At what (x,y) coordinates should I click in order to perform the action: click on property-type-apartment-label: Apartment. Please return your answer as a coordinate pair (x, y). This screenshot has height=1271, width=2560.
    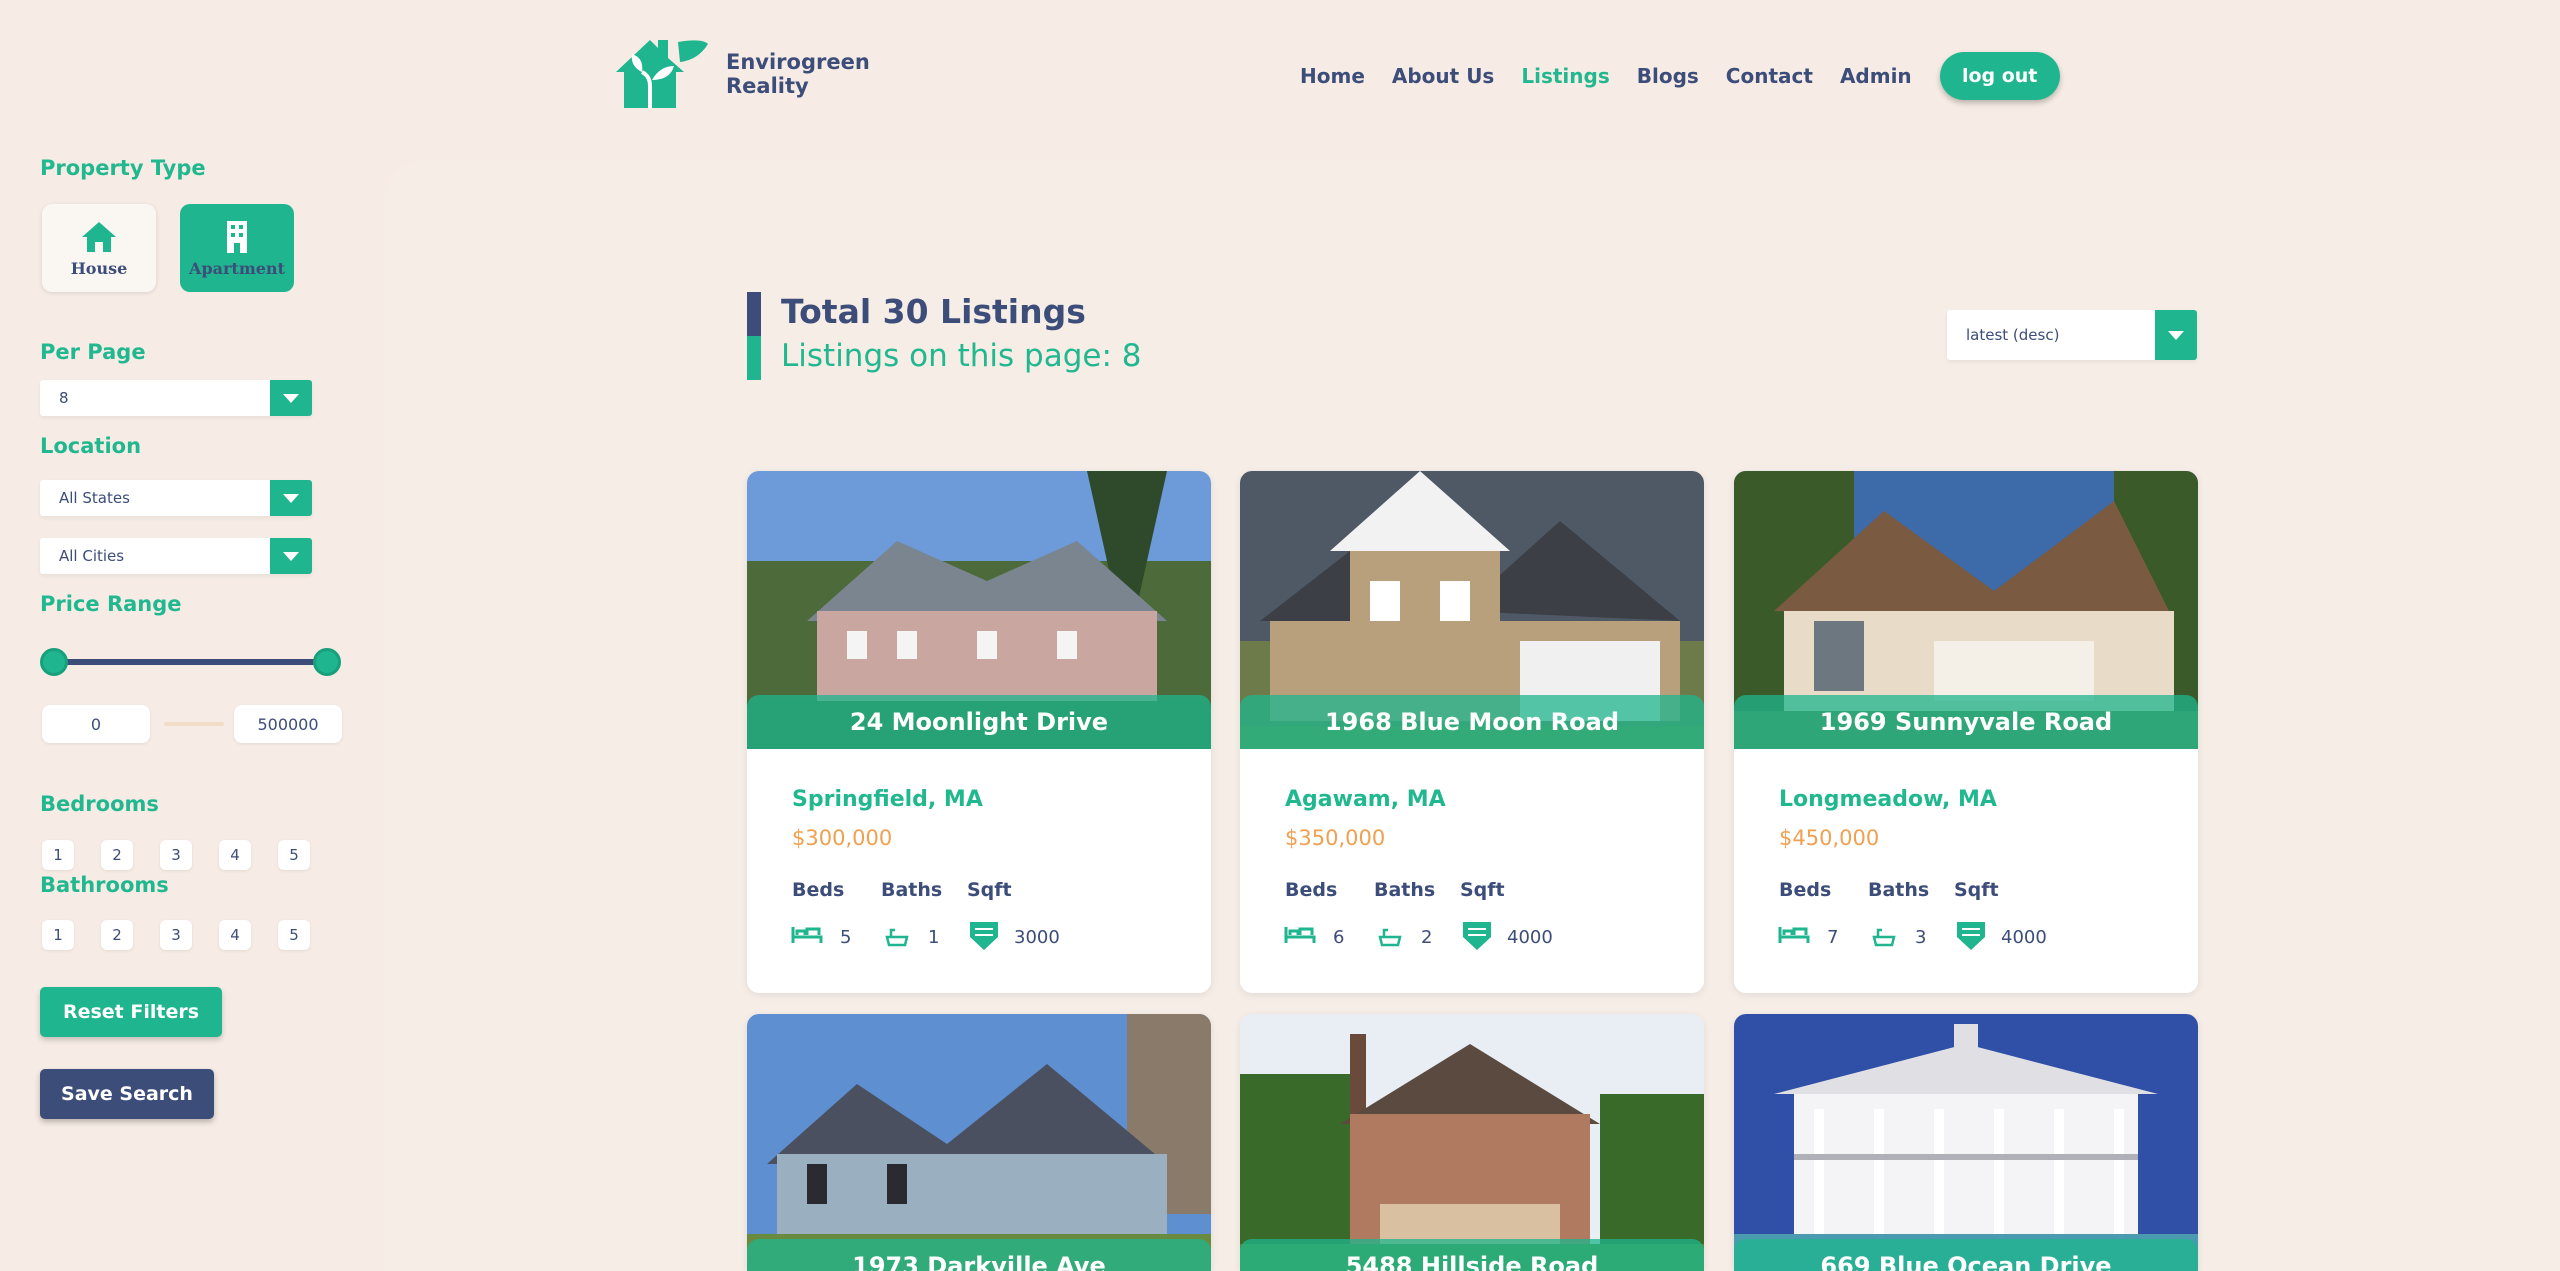
    Looking at the image, I should click on (237, 268).